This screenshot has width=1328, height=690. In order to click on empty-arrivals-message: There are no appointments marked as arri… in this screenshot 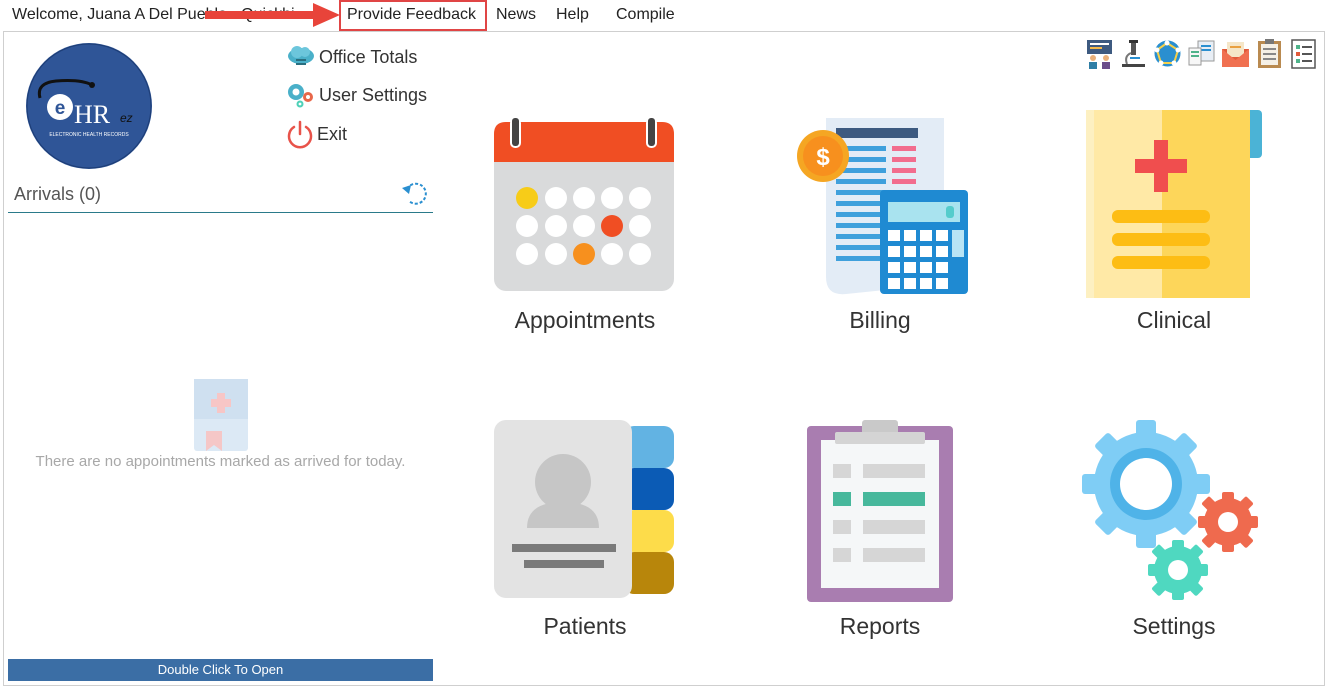, I will do `click(220, 461)`.